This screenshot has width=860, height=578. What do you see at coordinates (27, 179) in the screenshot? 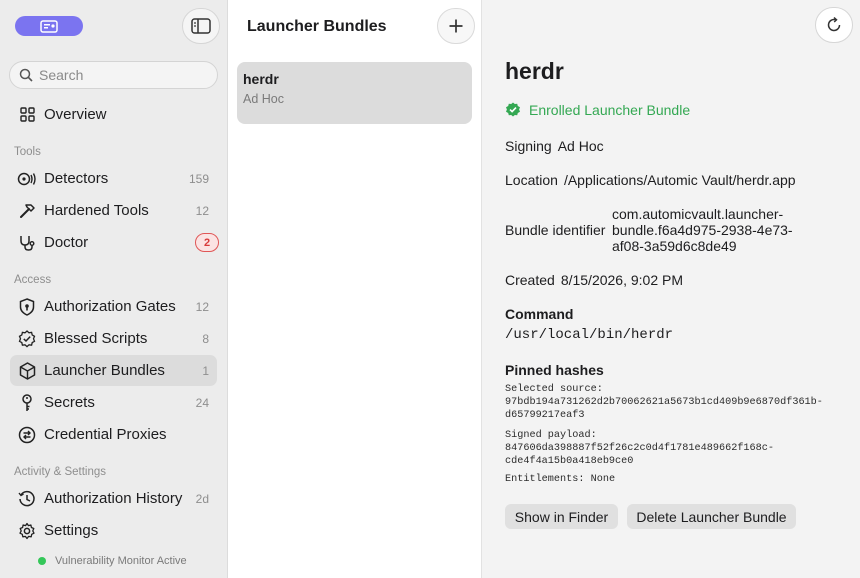
I see `sensor-icon` at bounding box center [27, 179].